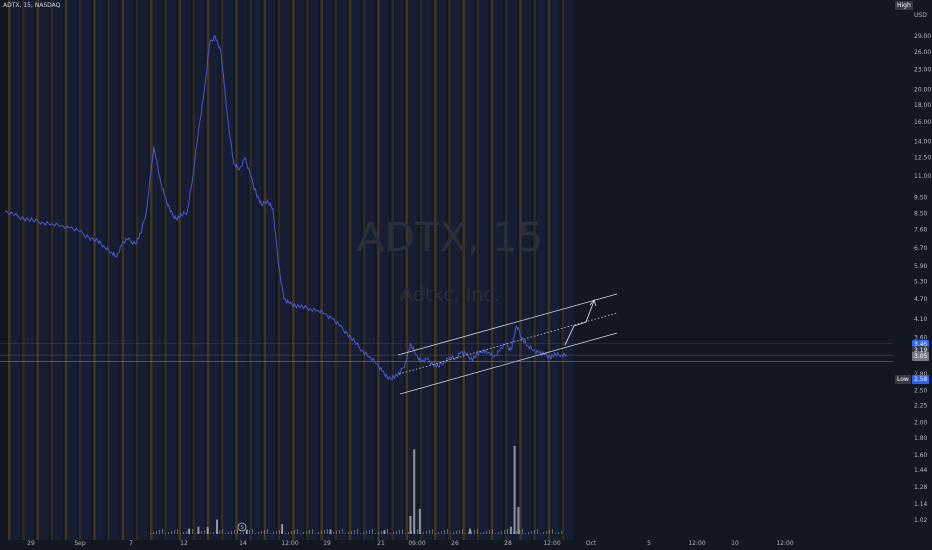 This screenshot has width=932, height=550. What do you see at coordinates (921, 299) in the screenshot?
I see `y-tick-label: 4.70` at bounding box center [921, 299].